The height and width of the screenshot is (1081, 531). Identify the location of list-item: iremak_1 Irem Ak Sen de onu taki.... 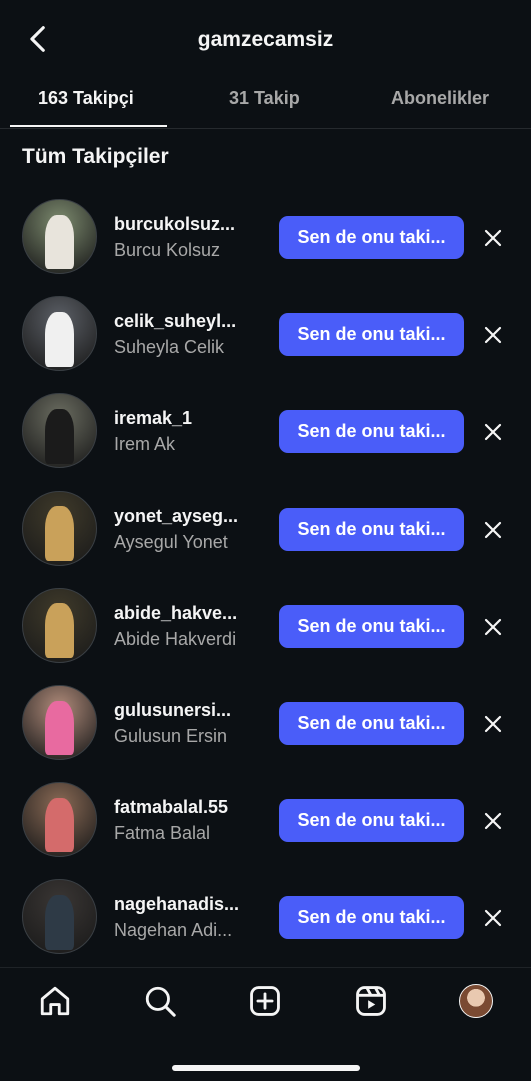
(265, 431).